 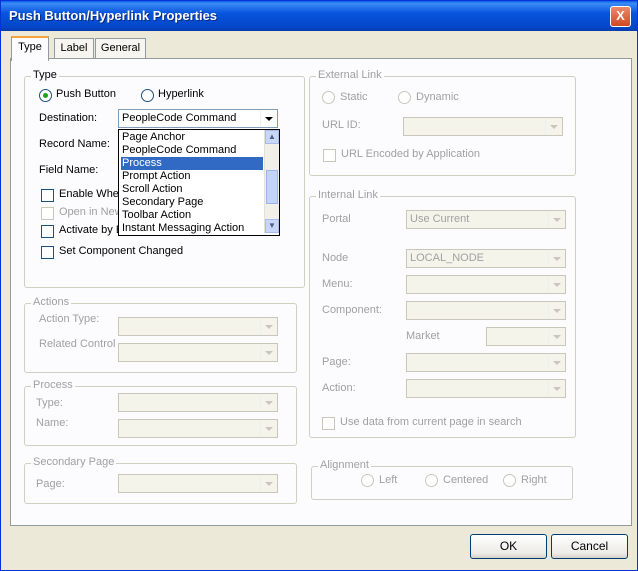 What do you see at coordinates (53, 385) in the screenshot?
I see `process-group-title: Process` at bounding box center [53, 385].